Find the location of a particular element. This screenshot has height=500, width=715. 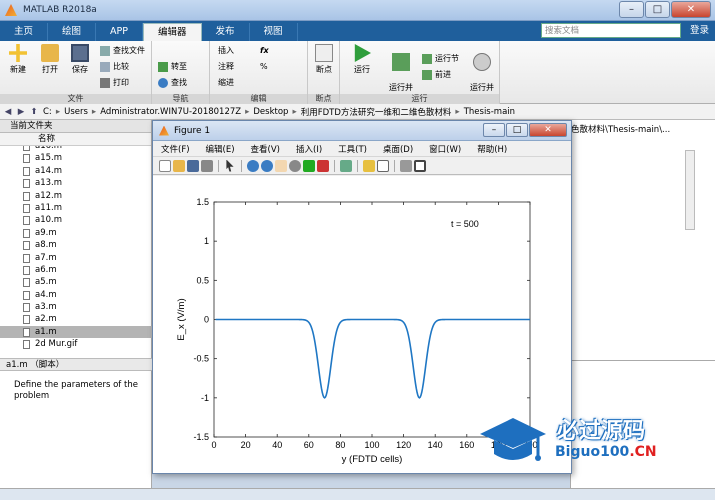

file-list-item: a12.m is located at coordinates (76, 196).